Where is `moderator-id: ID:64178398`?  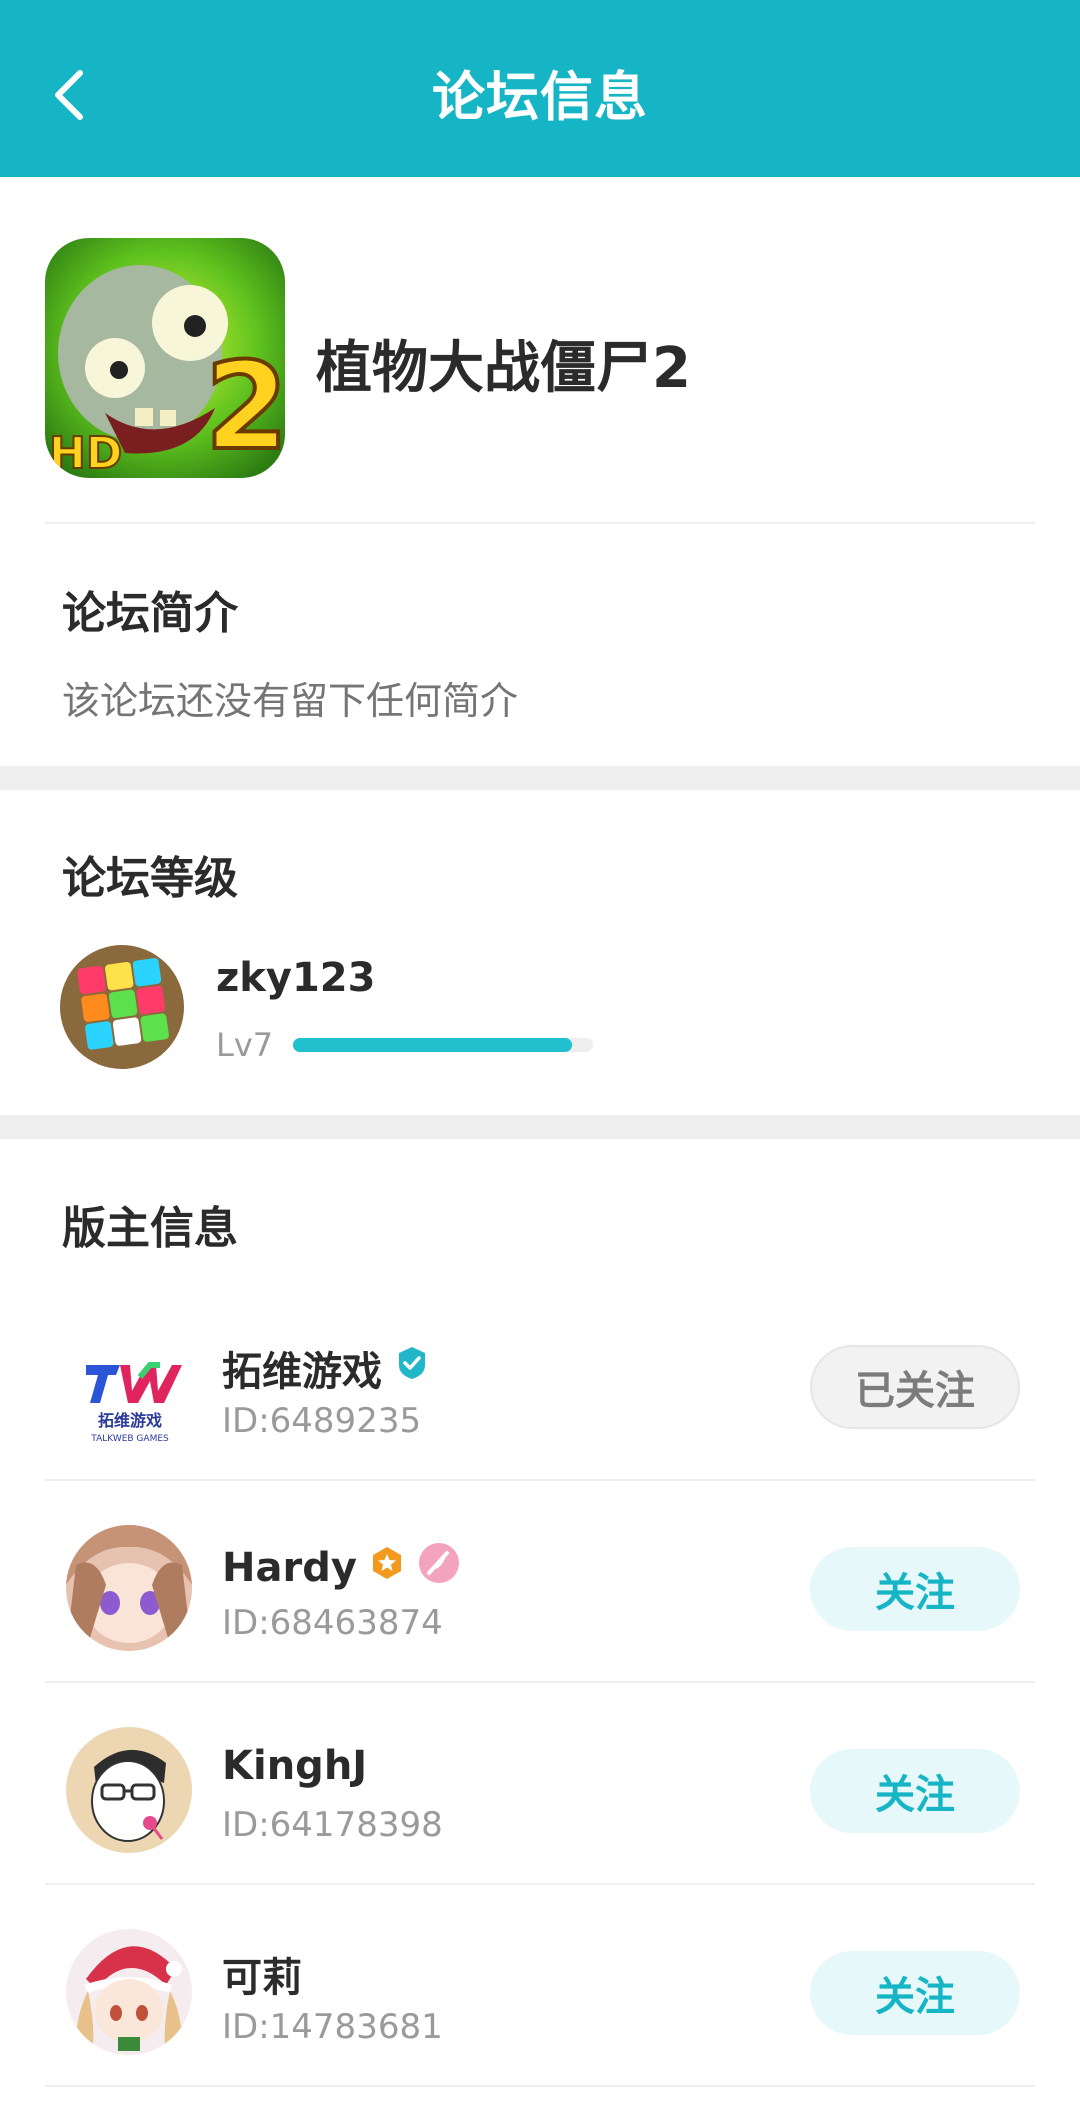 moderator-id: ID:64178398 is located at coordinates (332, 1825).